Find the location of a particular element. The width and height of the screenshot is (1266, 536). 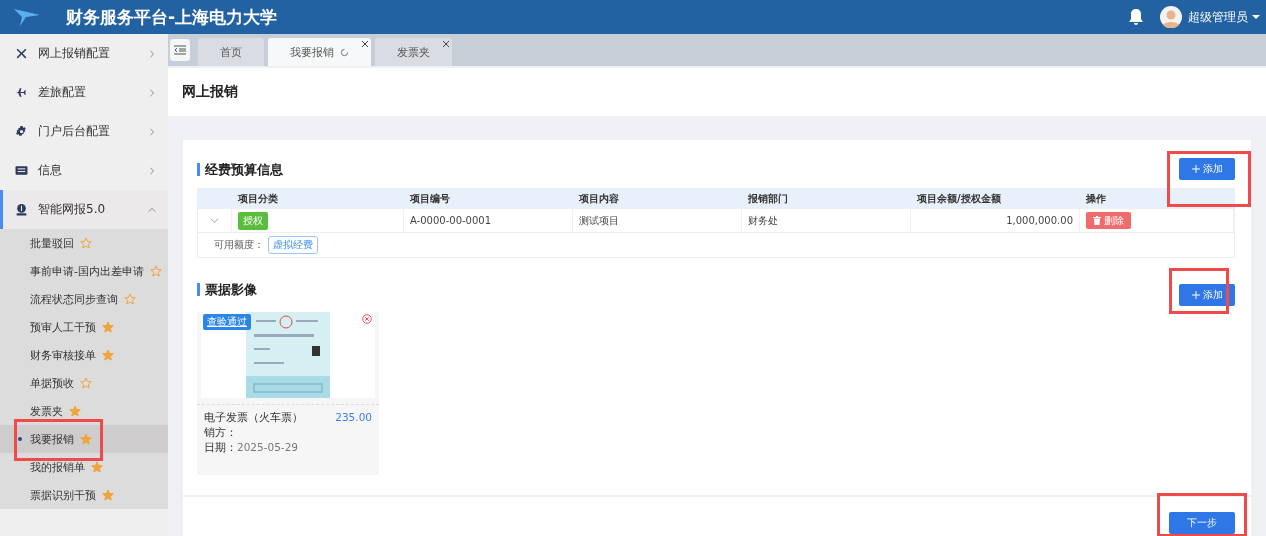

verified-badge: 查验通过 is located at coordinates (227, 322).